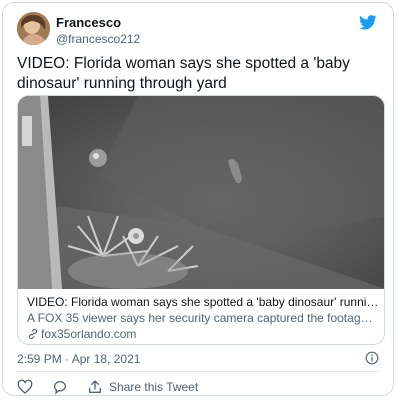 Image resolution: width=400 pixels, height=403 pixels. Describe the element at coordinates (33, 28) in the screenshot. I see `avatar` at that location.